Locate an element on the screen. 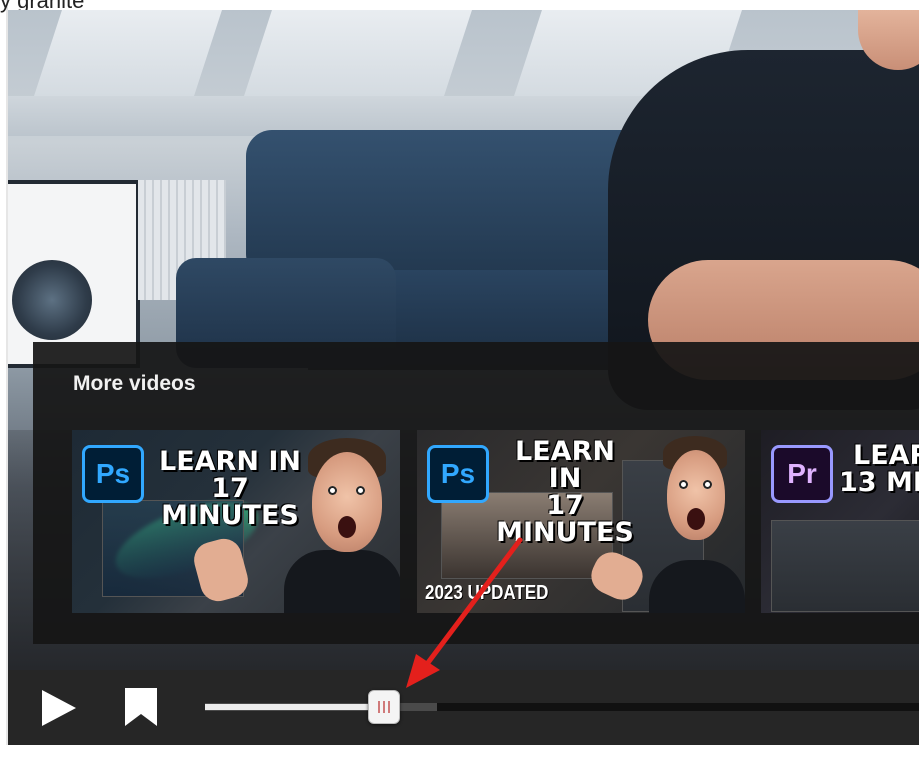 The height and width of the screenshot is (758, 919). thumbnail-caption: LEARN 13 MINU is located at coordinates (879, 469).